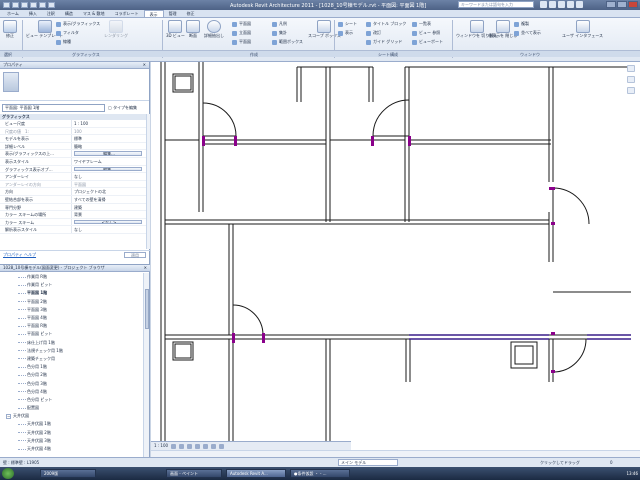 The height and width of the screenshot is (480, 640). I want to click on properties-help-link: プロパティ ヘルプ, so click(19, 254).